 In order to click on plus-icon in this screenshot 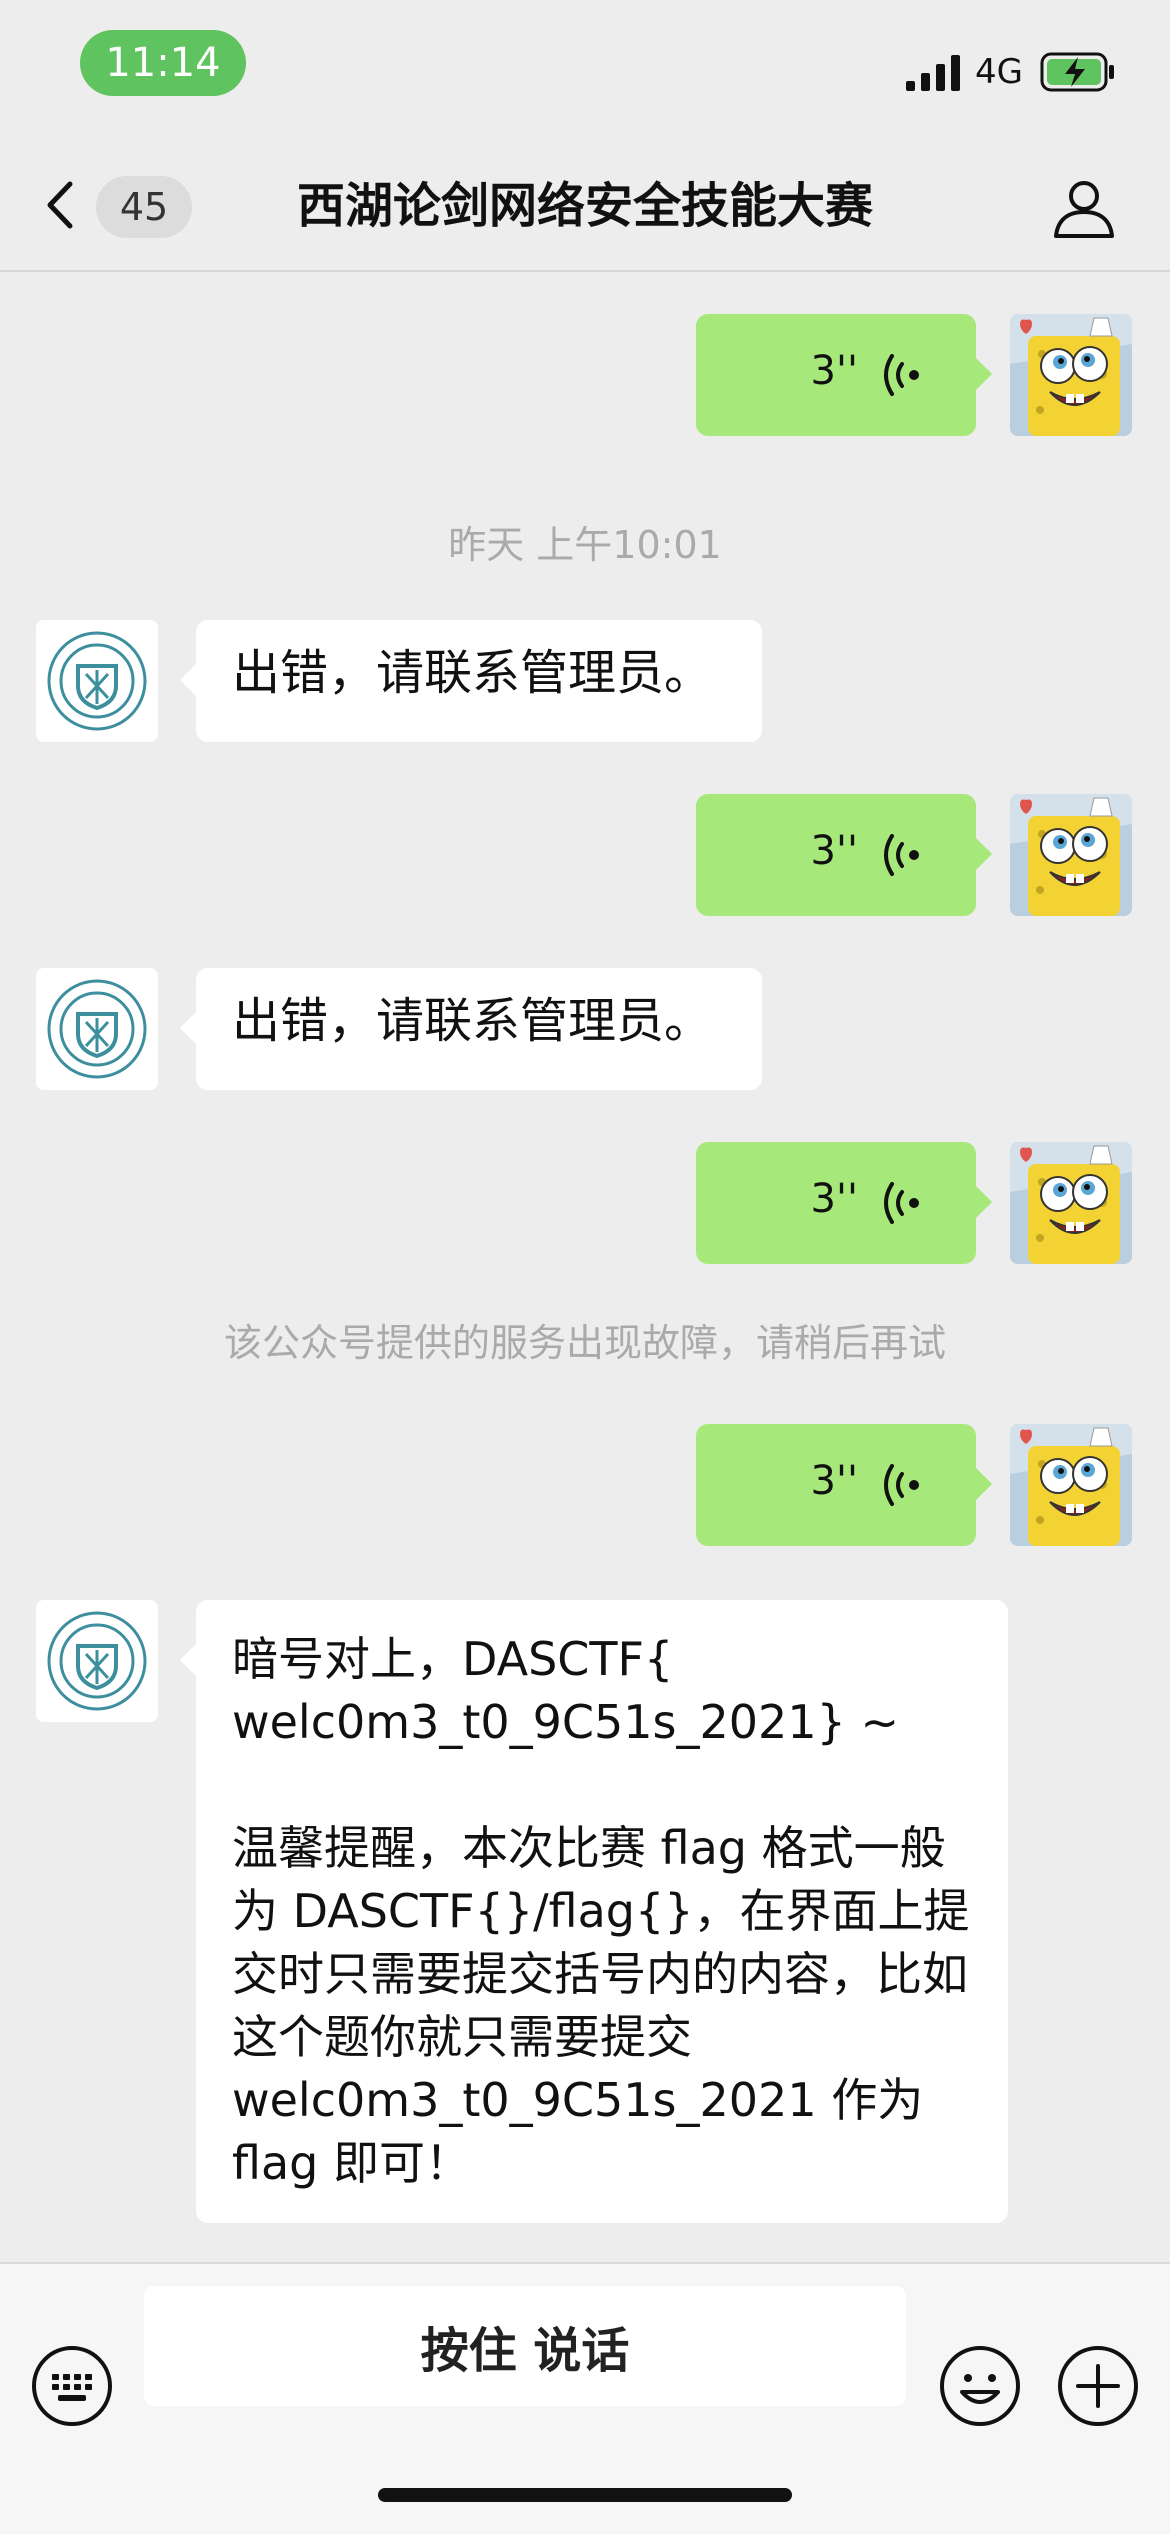, I will do `click(1098, 2386)`.